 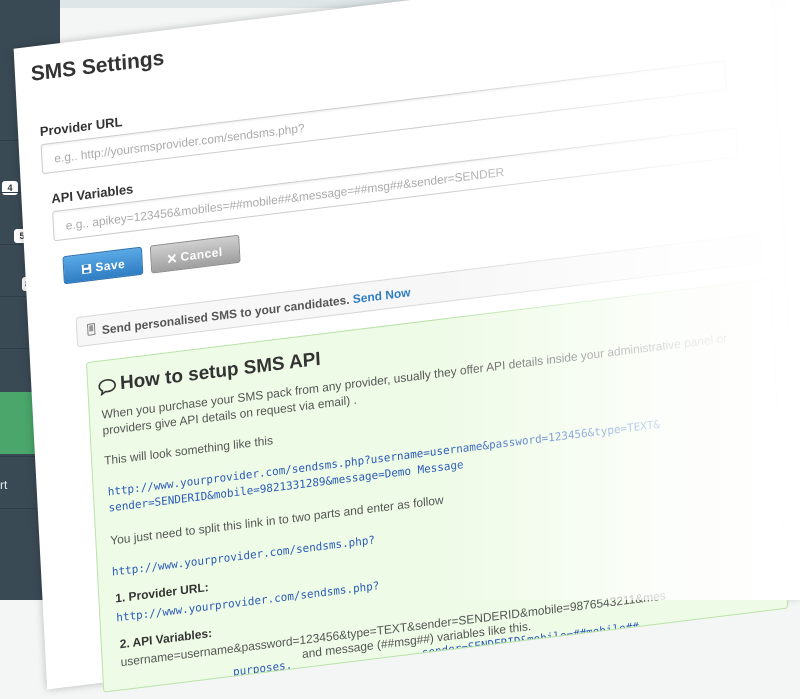 I want to click on cancel-button-label: Cancel, so click(x=202, y=254).